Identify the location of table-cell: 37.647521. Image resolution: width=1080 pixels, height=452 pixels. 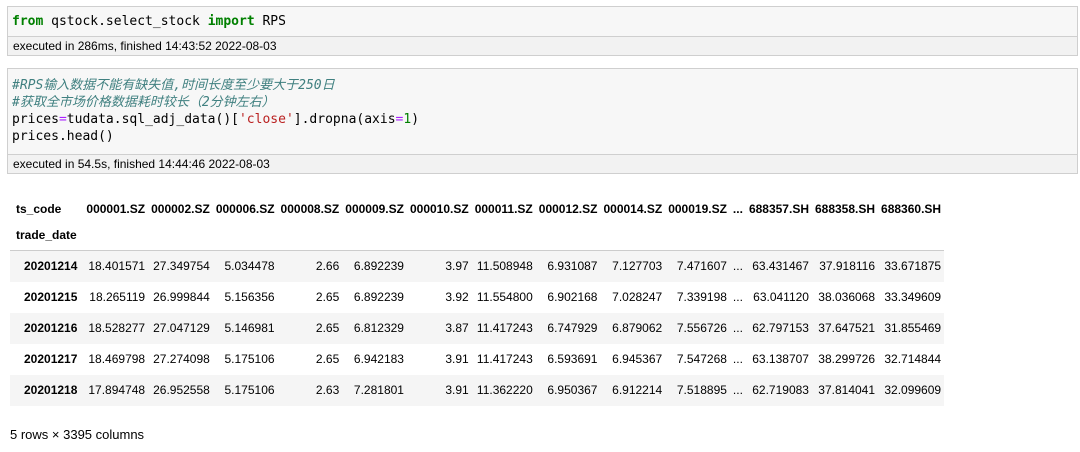
(847, 328).